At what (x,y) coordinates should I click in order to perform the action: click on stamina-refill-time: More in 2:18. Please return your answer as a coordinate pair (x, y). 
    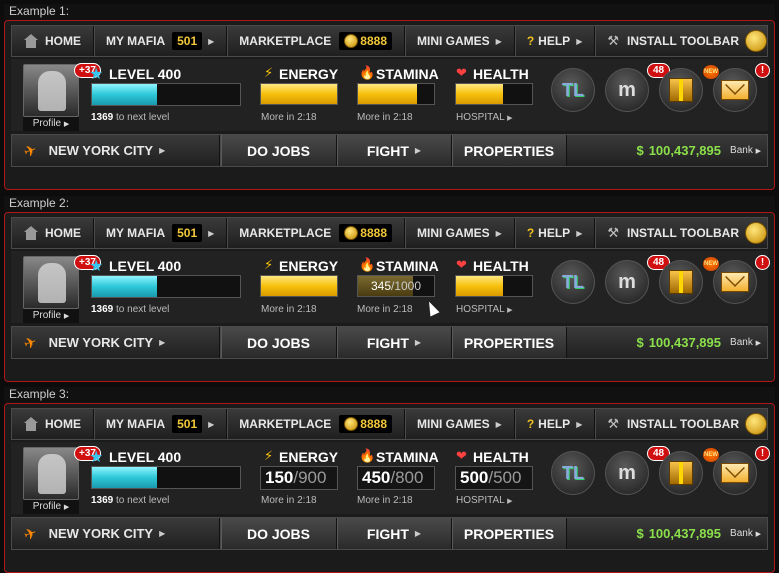
    Looking at the image, I should click on (385, 309).